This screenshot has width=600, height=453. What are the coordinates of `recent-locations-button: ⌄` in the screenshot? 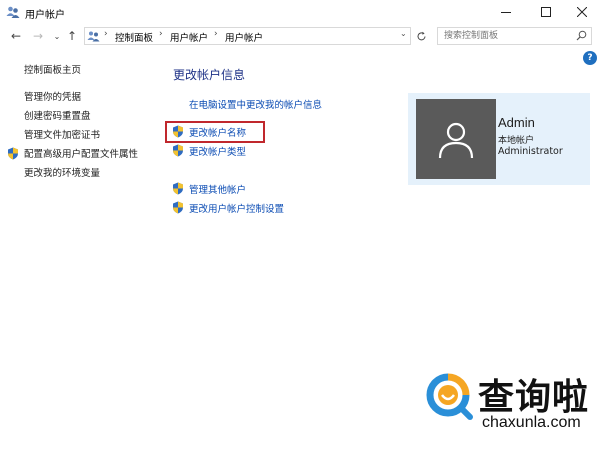 It's located at (57, 36).